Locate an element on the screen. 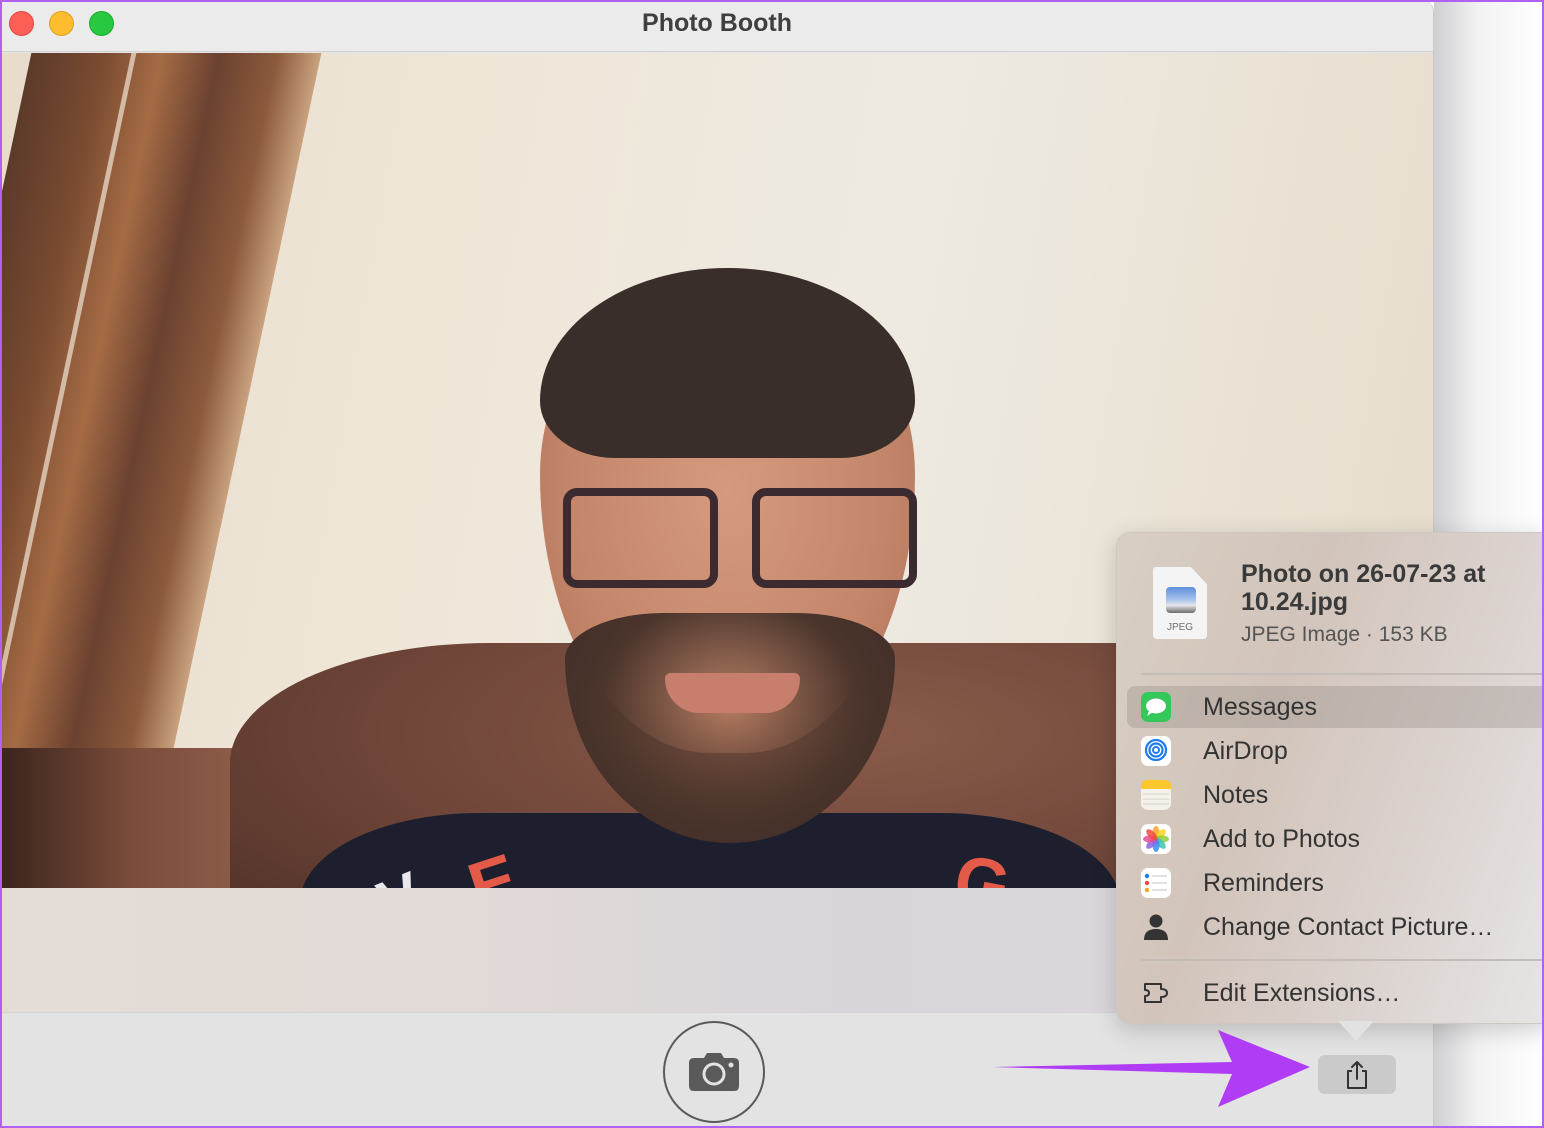 Image resolution: width=1544 pixels, height=1128 pixels. take-photo-button is located at coordinates (714, 1072).